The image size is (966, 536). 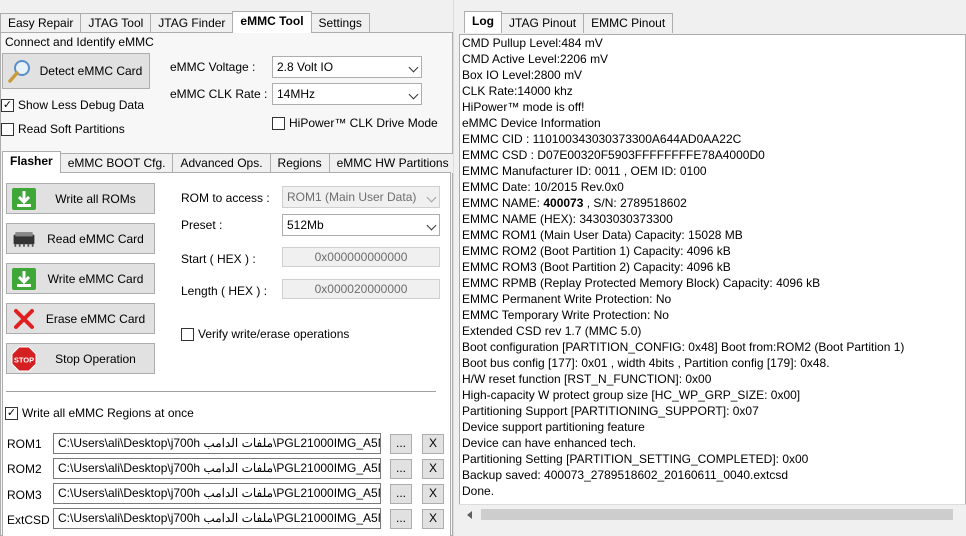 I want to click on tab-settings: Settings, so click(x=340, y=23).